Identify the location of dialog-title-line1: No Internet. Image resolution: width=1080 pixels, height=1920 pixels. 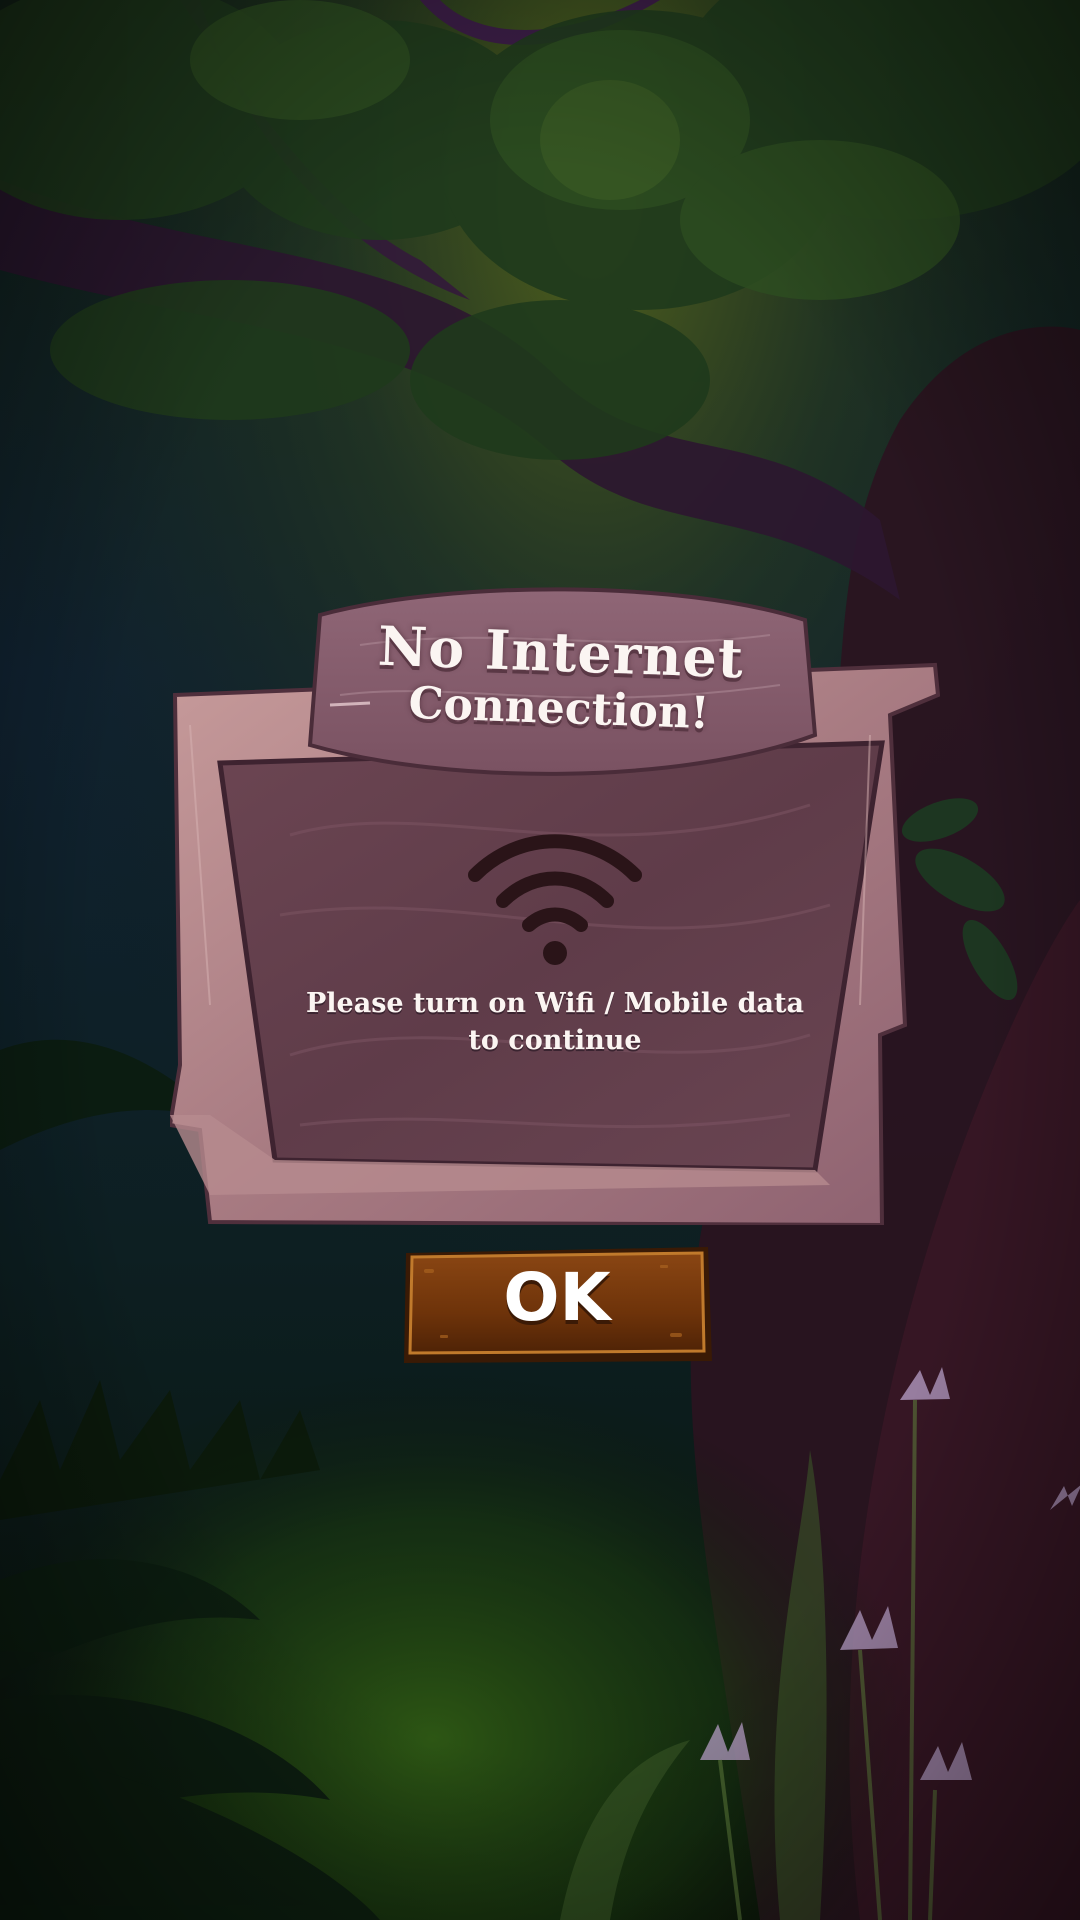
(560, 652).